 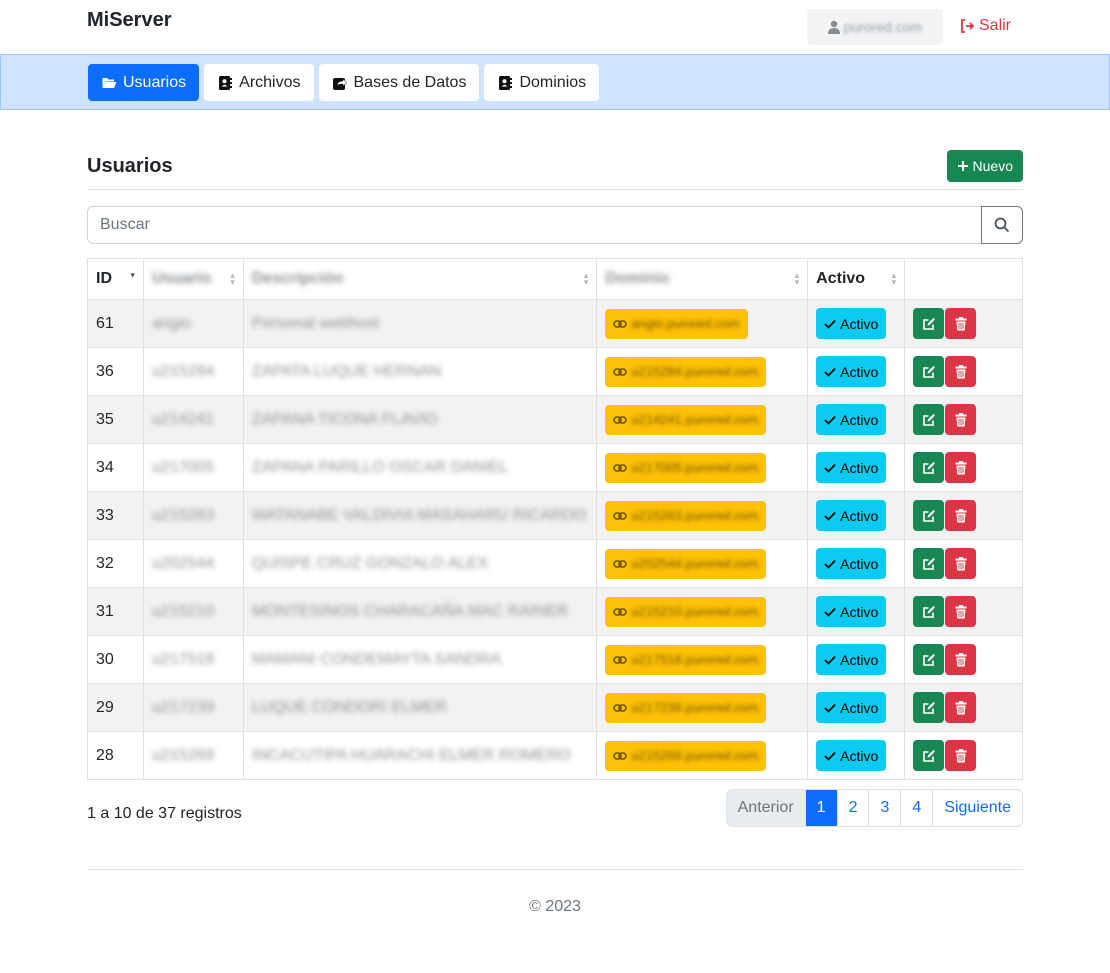 I want to click on address-book-icon, so click(x=226, y=82).